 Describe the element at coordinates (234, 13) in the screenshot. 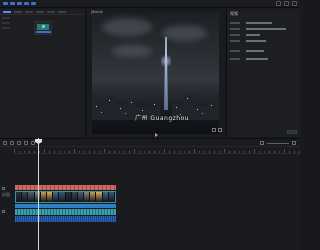

I see `properties-title: 视频` at that location.